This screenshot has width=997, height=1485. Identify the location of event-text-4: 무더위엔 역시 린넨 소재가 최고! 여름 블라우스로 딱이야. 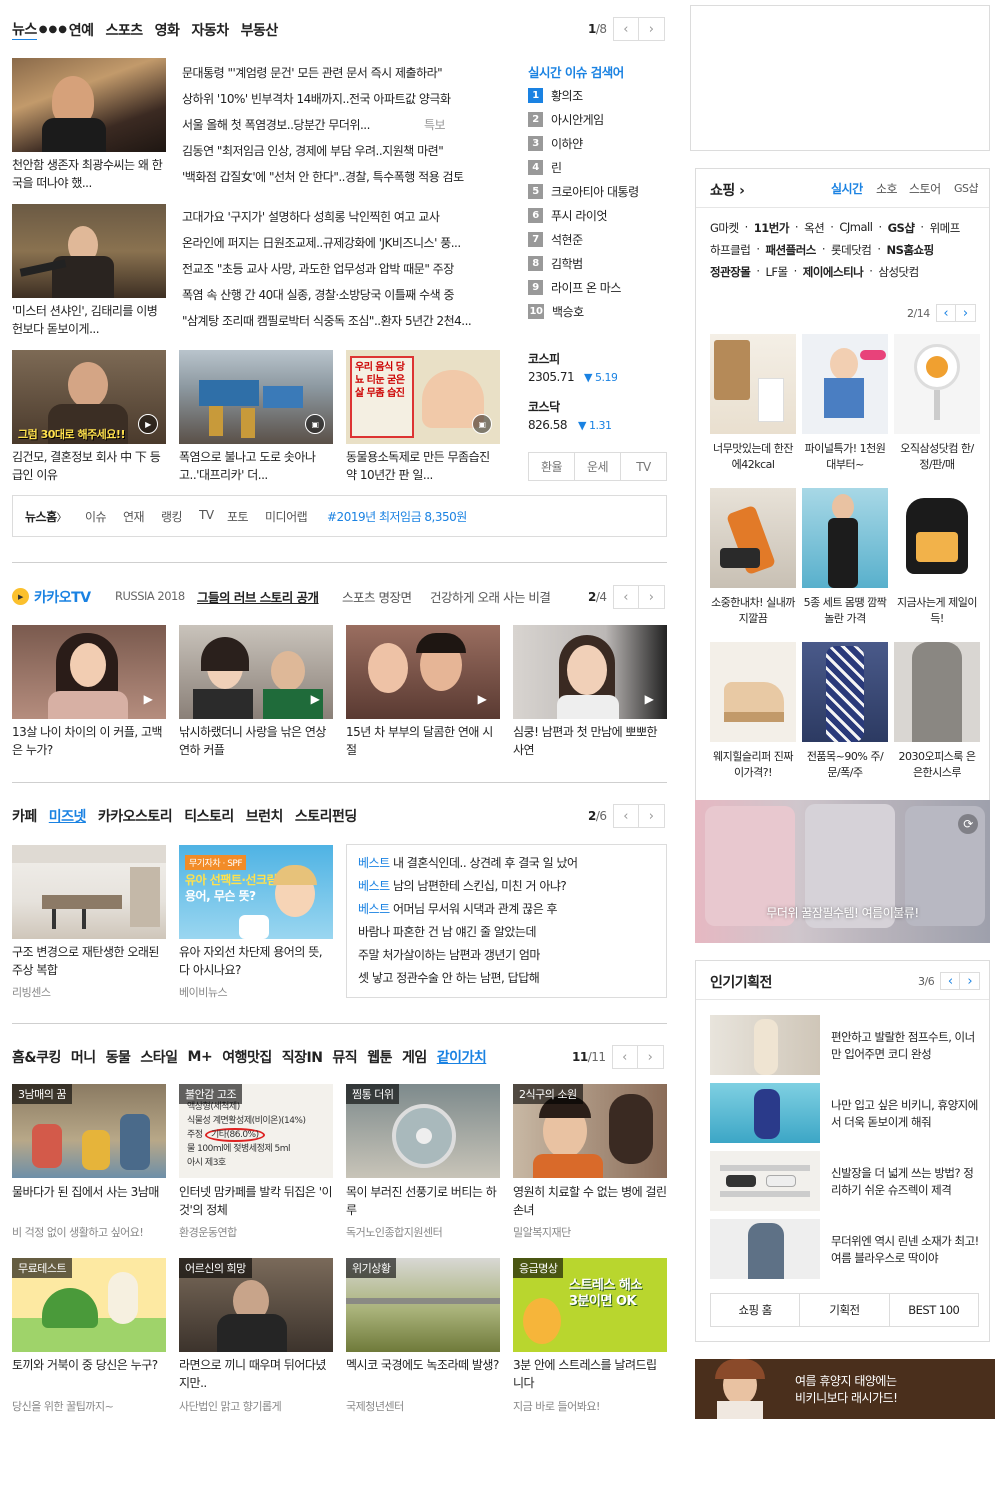
(906, 1250).